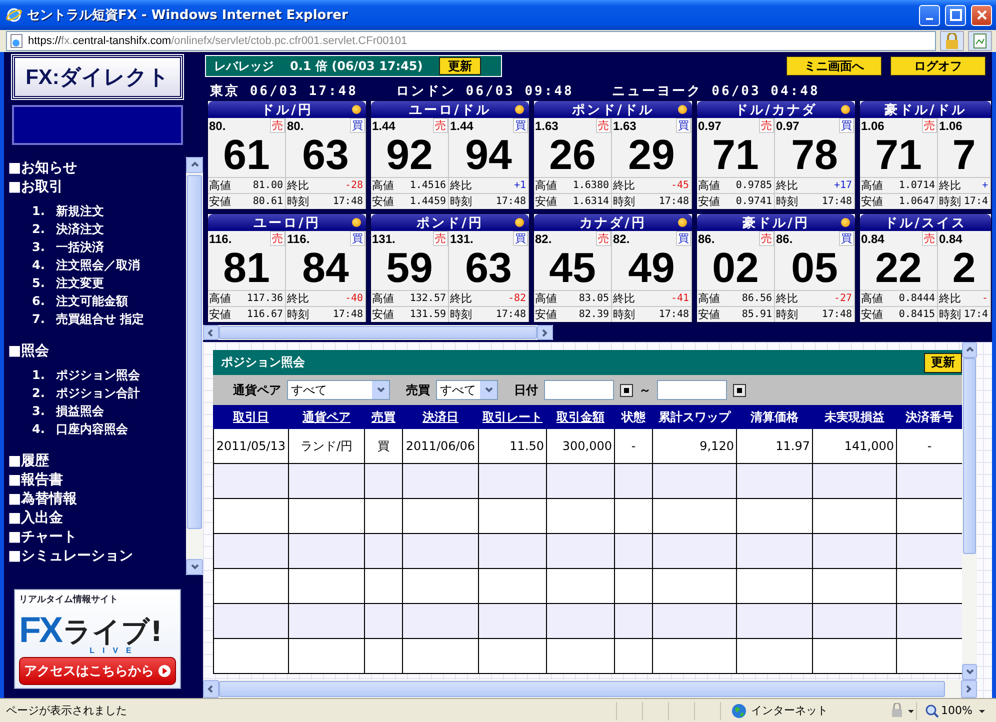  I want to click on zoom-control: 100%, so click(956, 711).